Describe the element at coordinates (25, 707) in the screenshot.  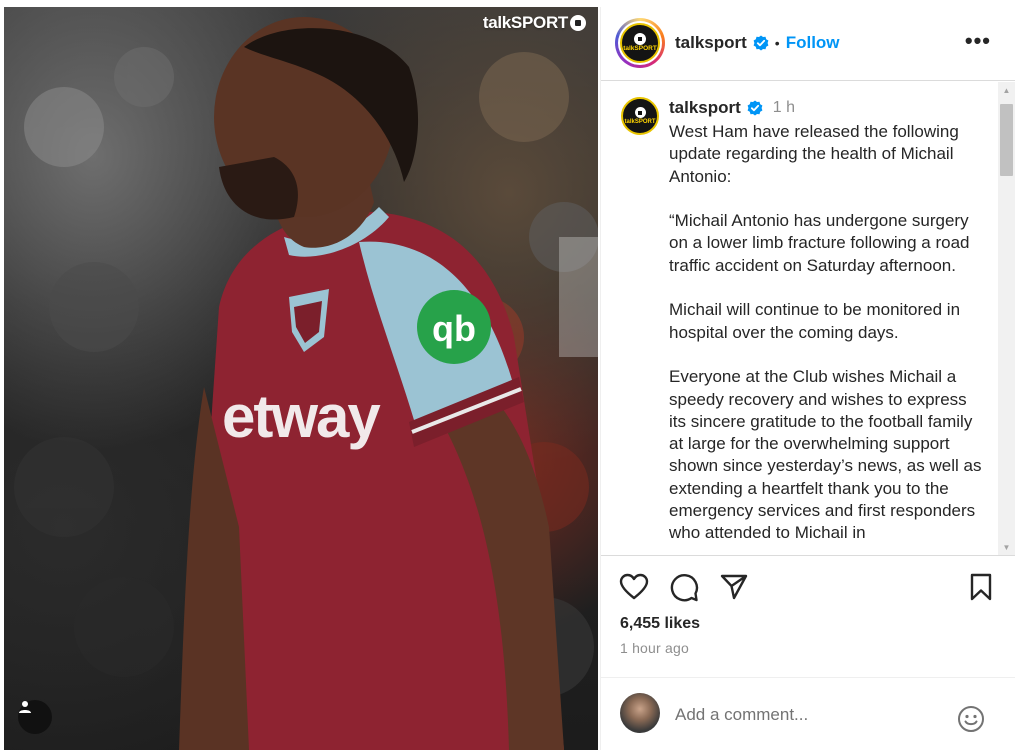
I see `person-icon` at that location.